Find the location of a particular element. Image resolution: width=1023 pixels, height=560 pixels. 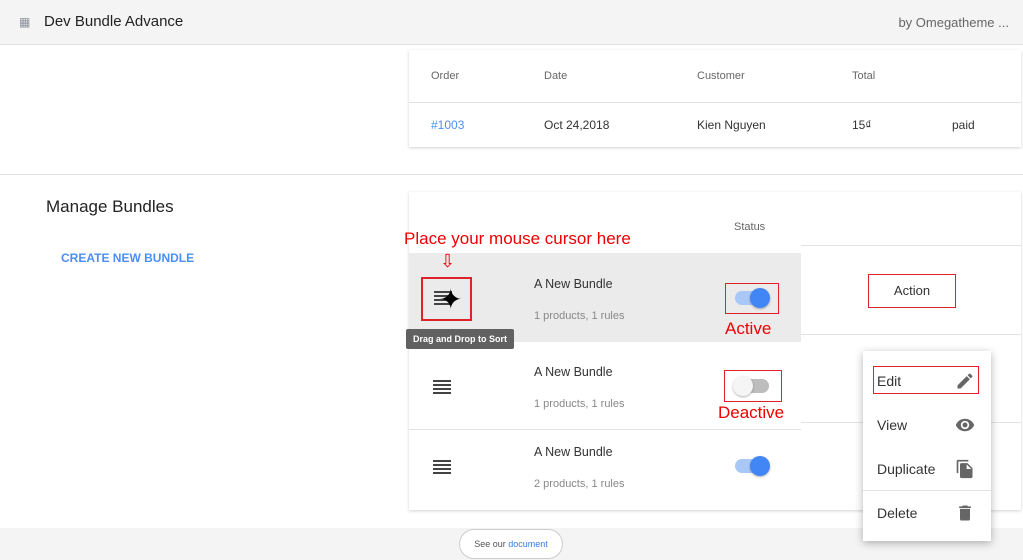

trash-icon is located at coordinates (965, 513).